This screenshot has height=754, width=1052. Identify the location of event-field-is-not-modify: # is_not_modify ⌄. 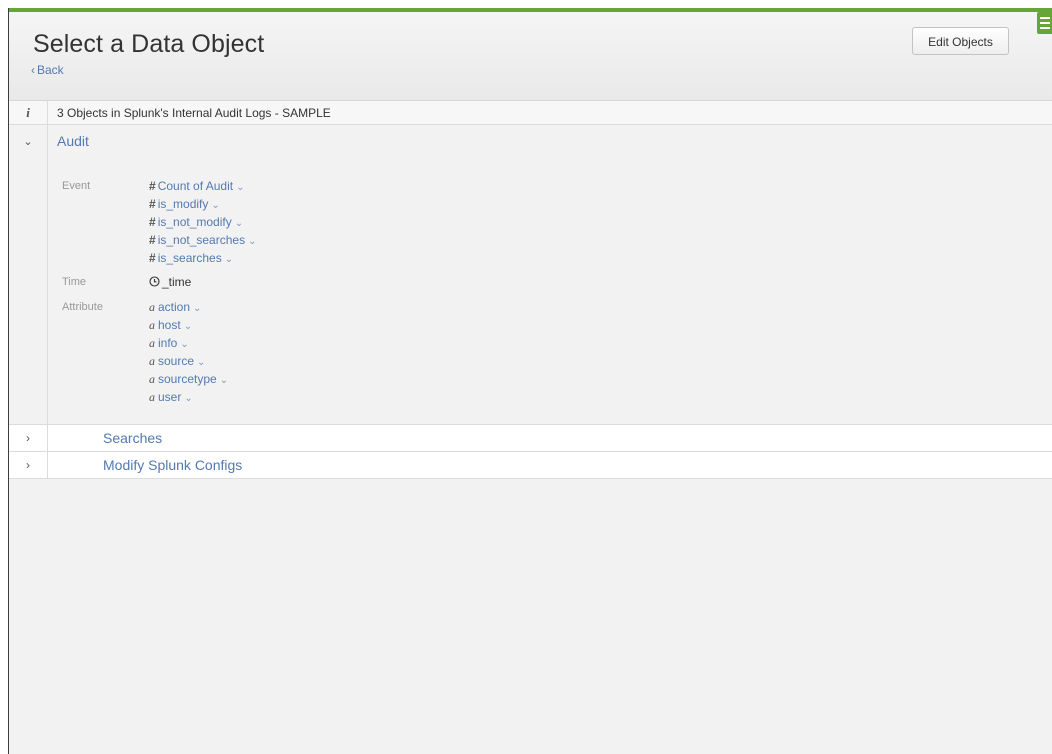
(196, 222).